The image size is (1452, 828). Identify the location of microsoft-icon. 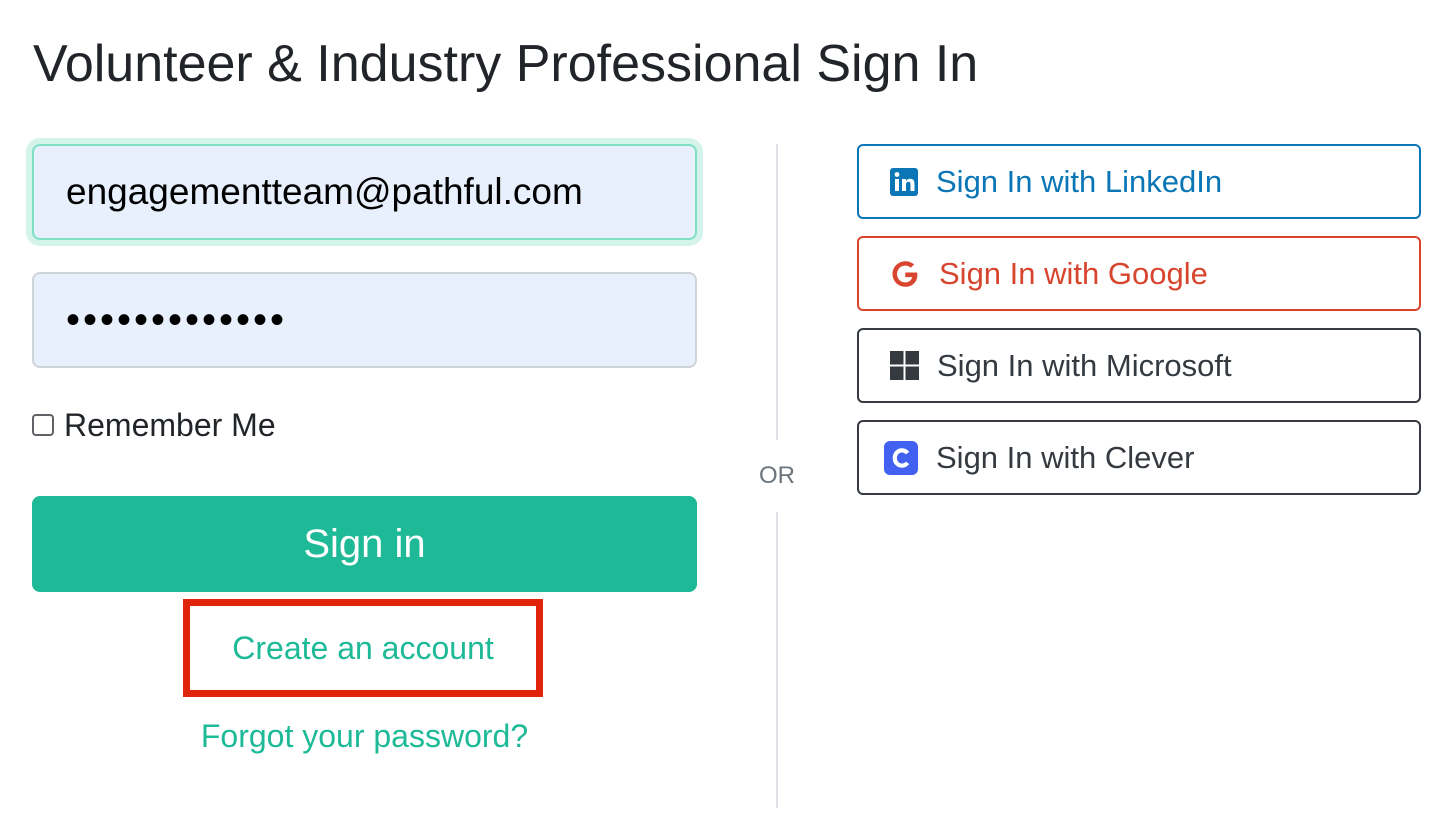
(904, 365).